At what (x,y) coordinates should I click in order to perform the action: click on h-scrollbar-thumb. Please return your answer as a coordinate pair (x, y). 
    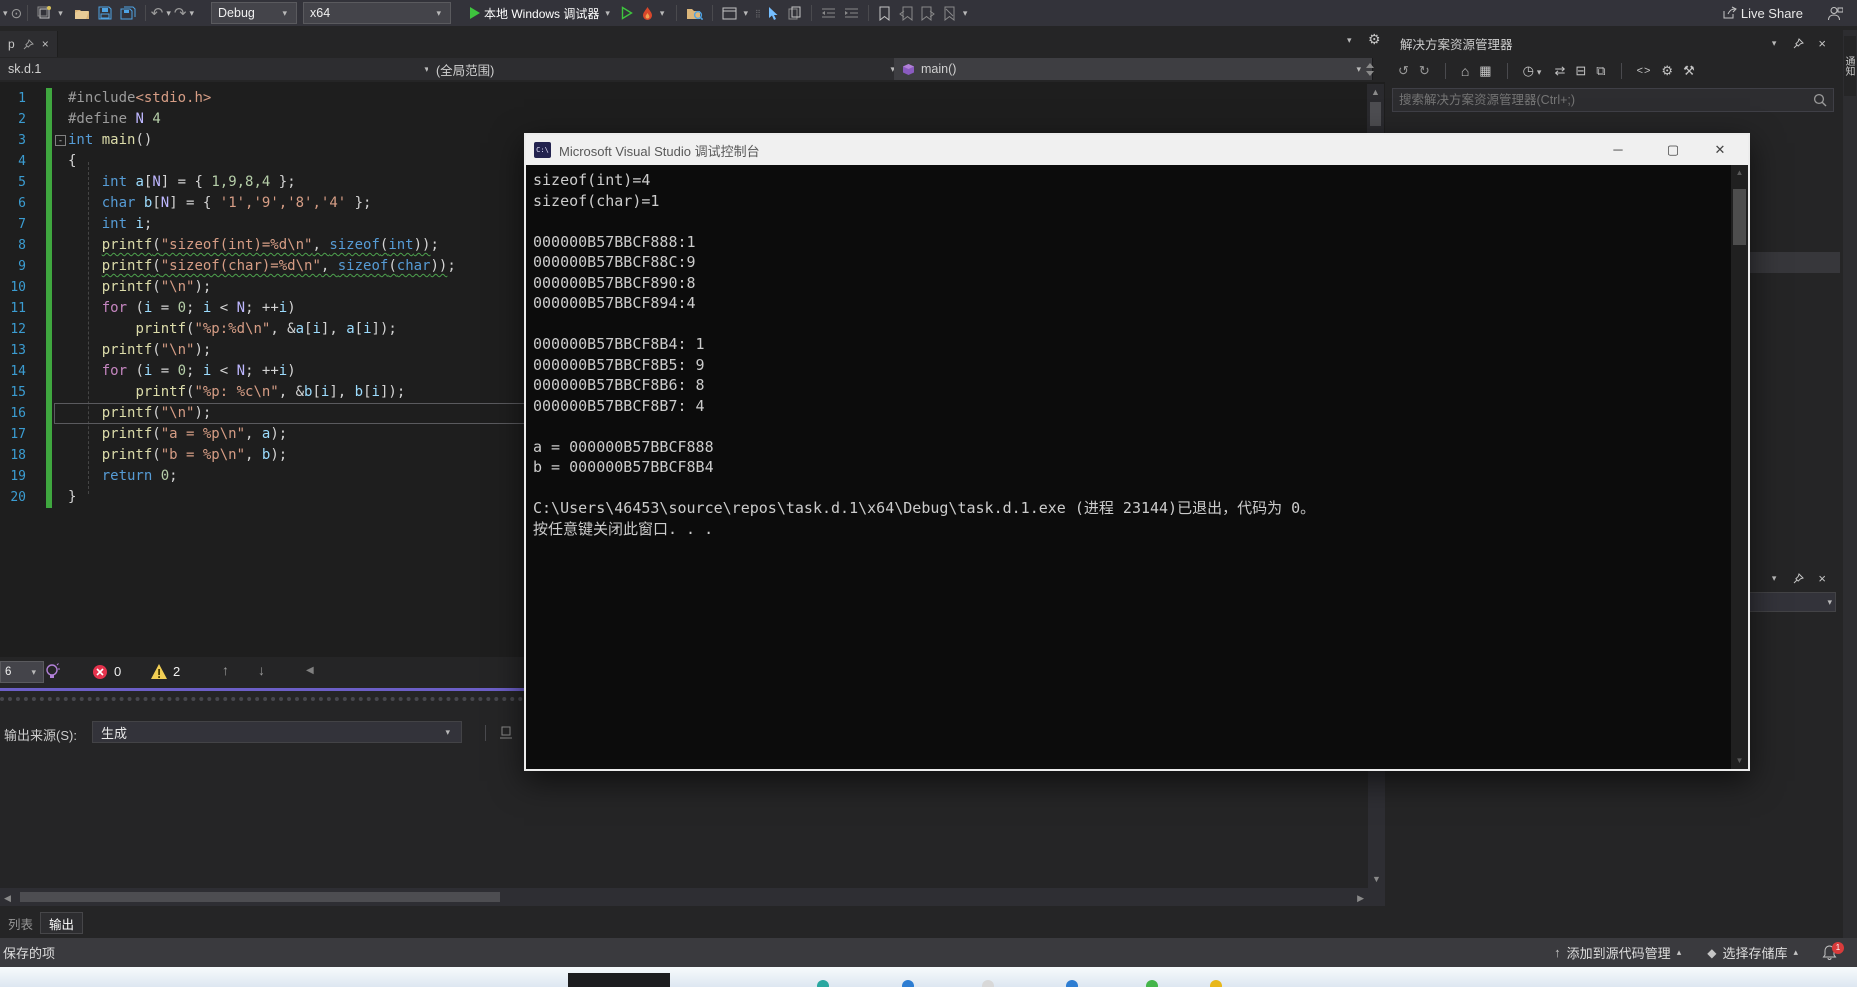
    Looking at the image, I should click on (260, 897).